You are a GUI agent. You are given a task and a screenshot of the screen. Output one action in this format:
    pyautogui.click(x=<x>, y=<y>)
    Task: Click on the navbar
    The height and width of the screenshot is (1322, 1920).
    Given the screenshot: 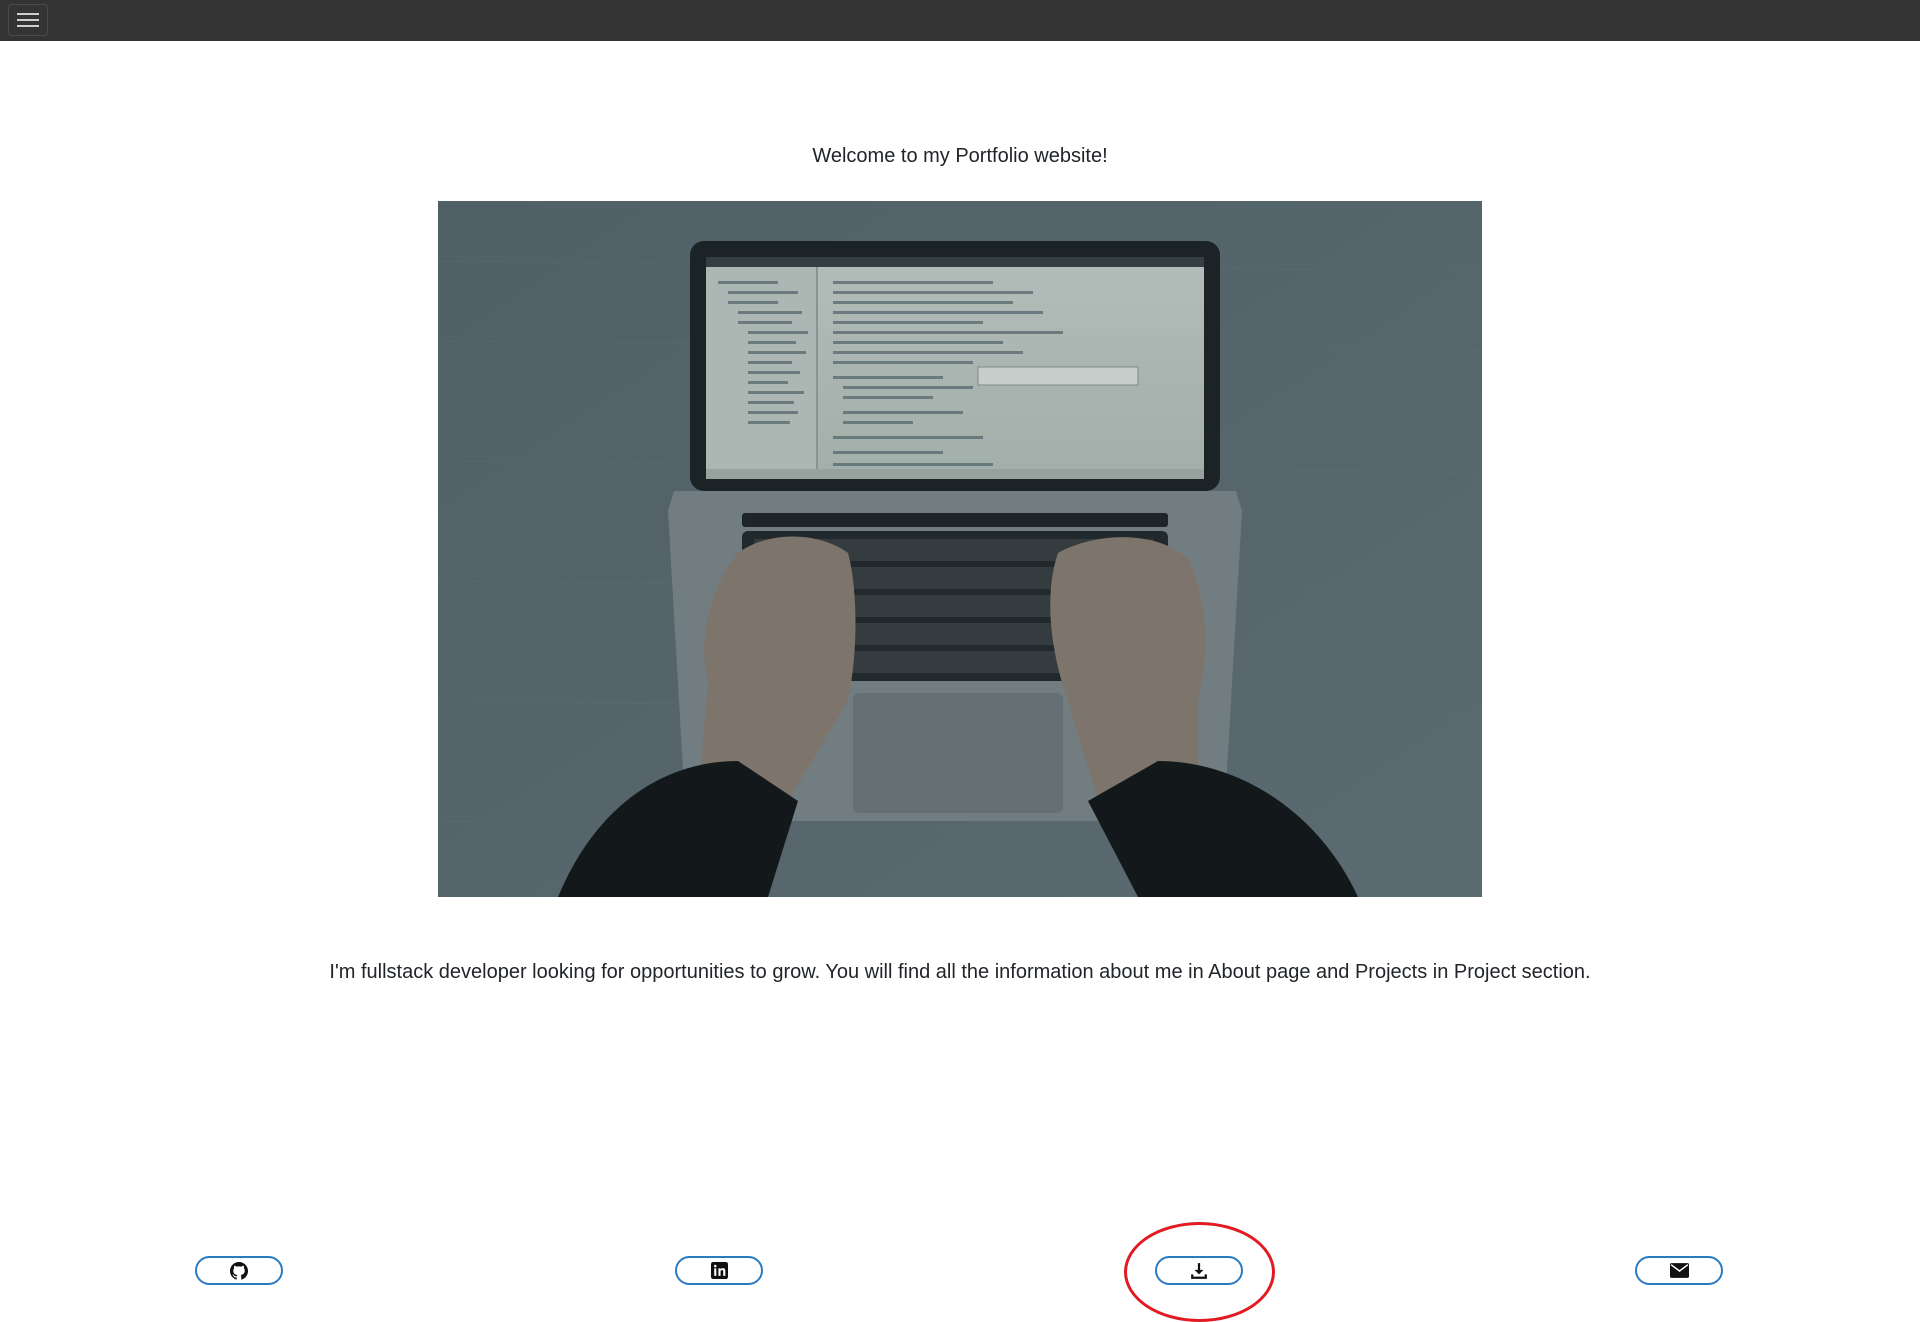 What is the action you would take?
    pyautogui.click(x=960, y=20)
    